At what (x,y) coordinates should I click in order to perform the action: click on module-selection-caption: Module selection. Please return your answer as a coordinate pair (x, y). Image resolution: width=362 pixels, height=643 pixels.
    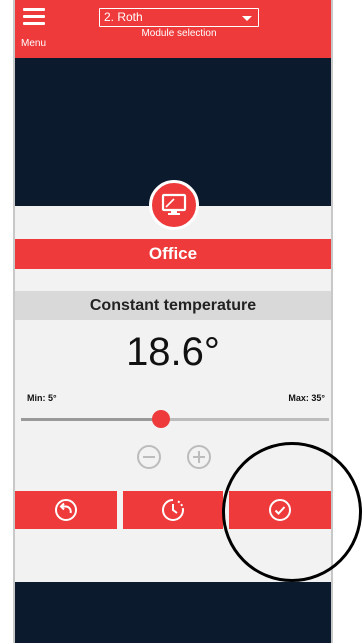
    Looking at the image, I should click on (179, 33).